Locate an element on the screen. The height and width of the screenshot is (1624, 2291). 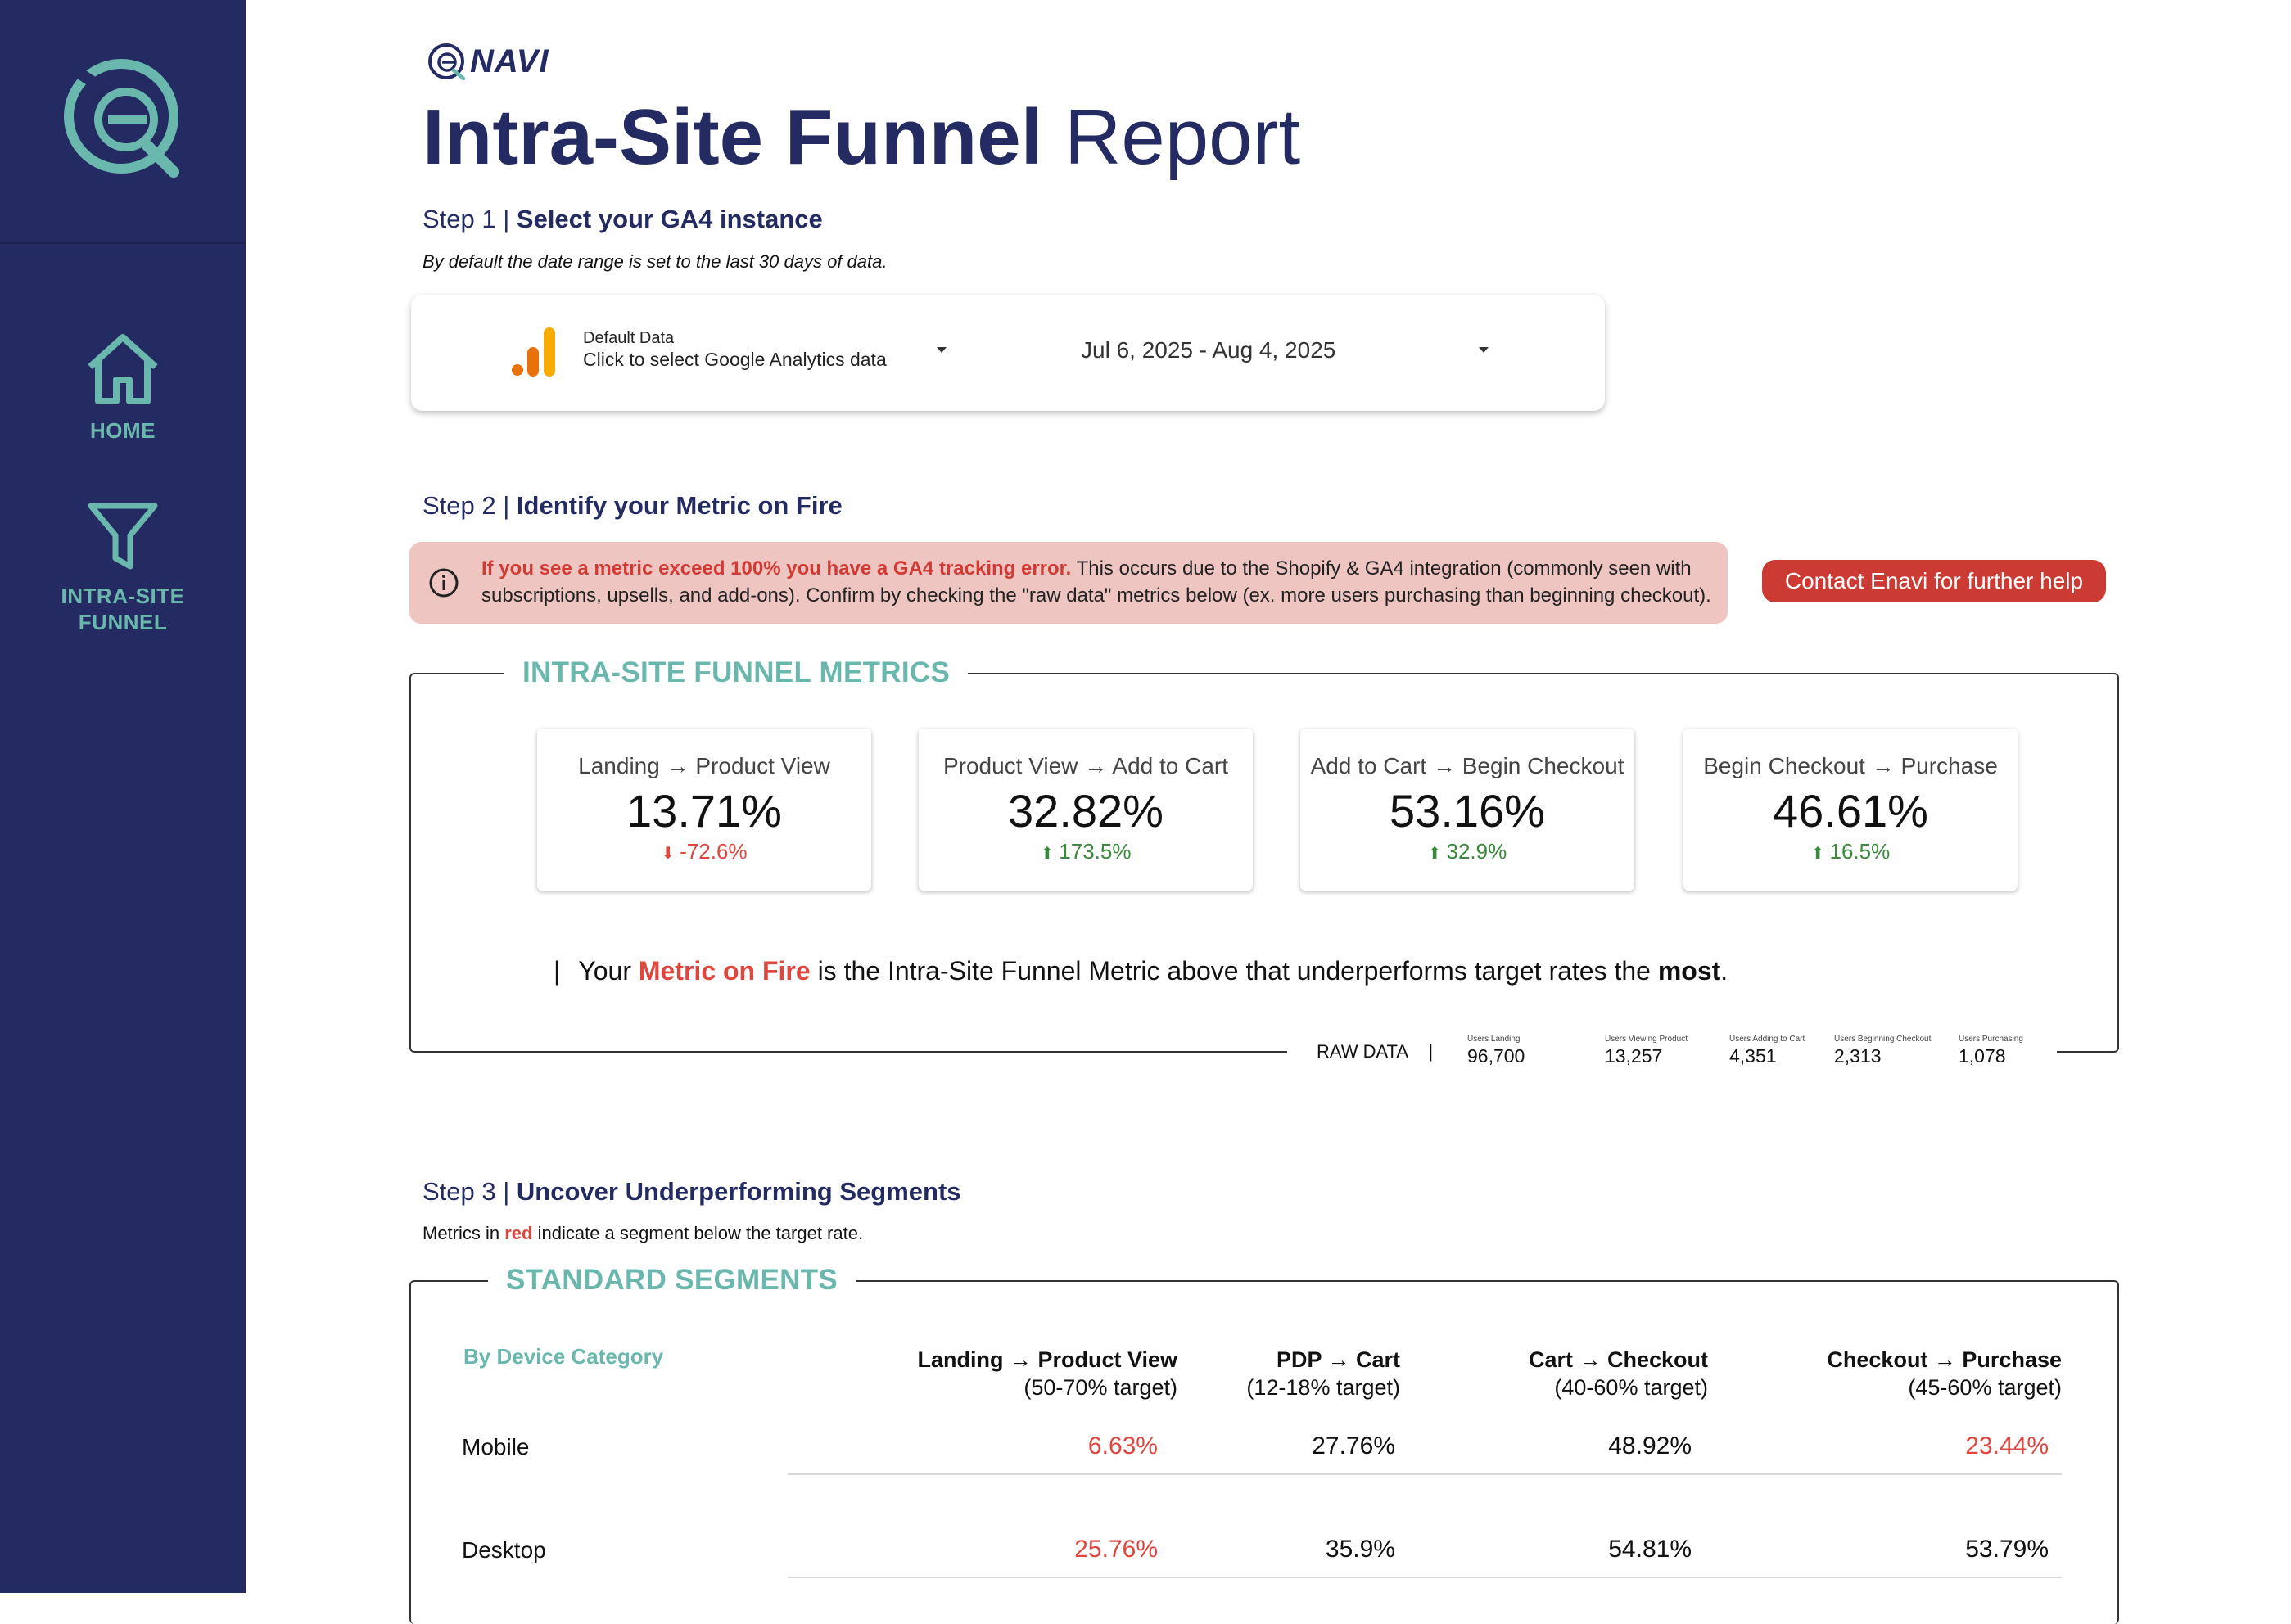
raw-data-item-value: 1,078 is located at coordinates (1982, 1056).